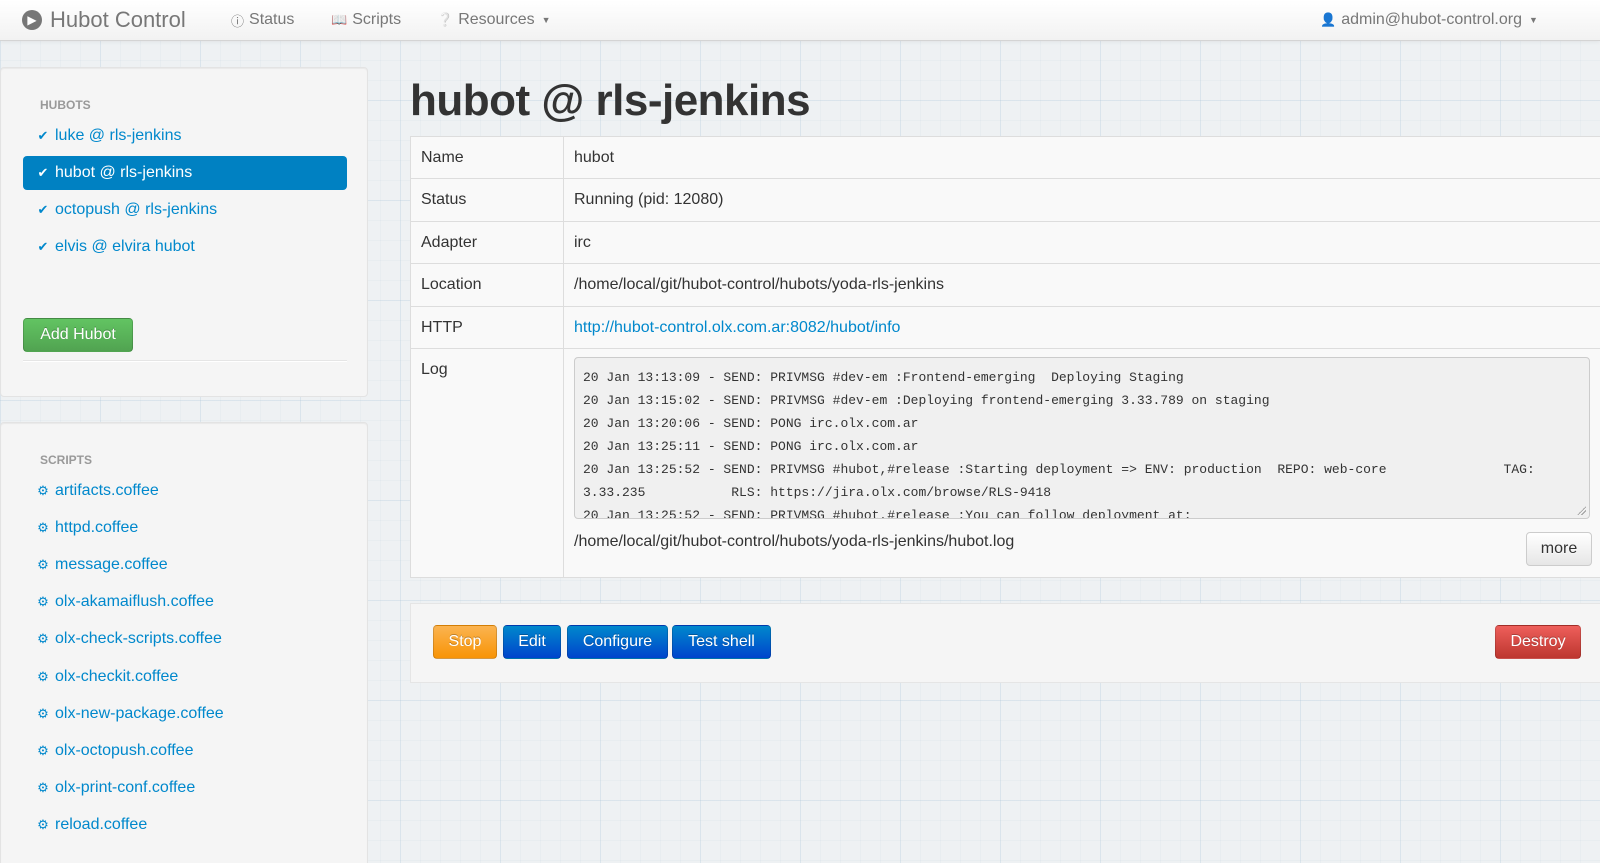 Image resolution: width=1600 pixels, height=863 pixels. I want to click on configure-button: Configure, so click(617, 642).